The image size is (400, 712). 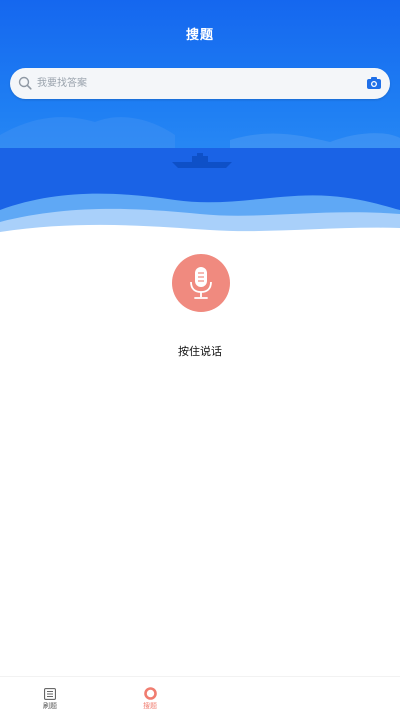 I want to click on tab-search-label: 搜题, so click(x=150, y=706).